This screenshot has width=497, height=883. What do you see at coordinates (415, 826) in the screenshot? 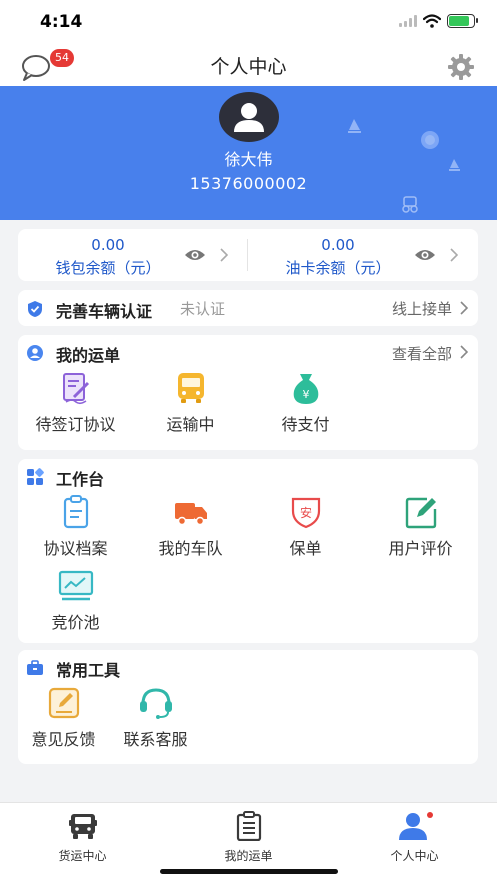
I see `person-icon` at bounding box center [415, 826].